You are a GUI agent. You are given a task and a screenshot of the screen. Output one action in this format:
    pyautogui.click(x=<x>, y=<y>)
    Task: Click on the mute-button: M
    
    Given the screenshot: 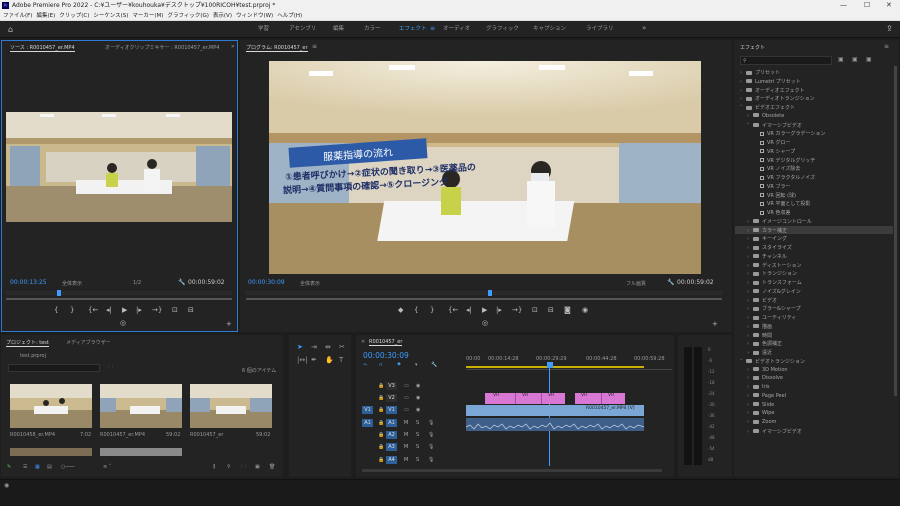 What is the action you would take?
    pyautogui.click(x=406, y=460)
    